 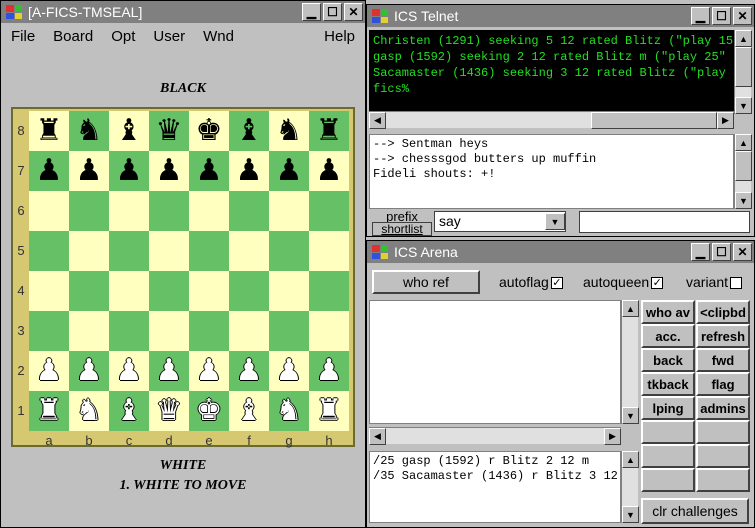 What do you see at coordinates (89, 251) in the screenshot?
I see `square-b5` at bounding box center [89, 251].